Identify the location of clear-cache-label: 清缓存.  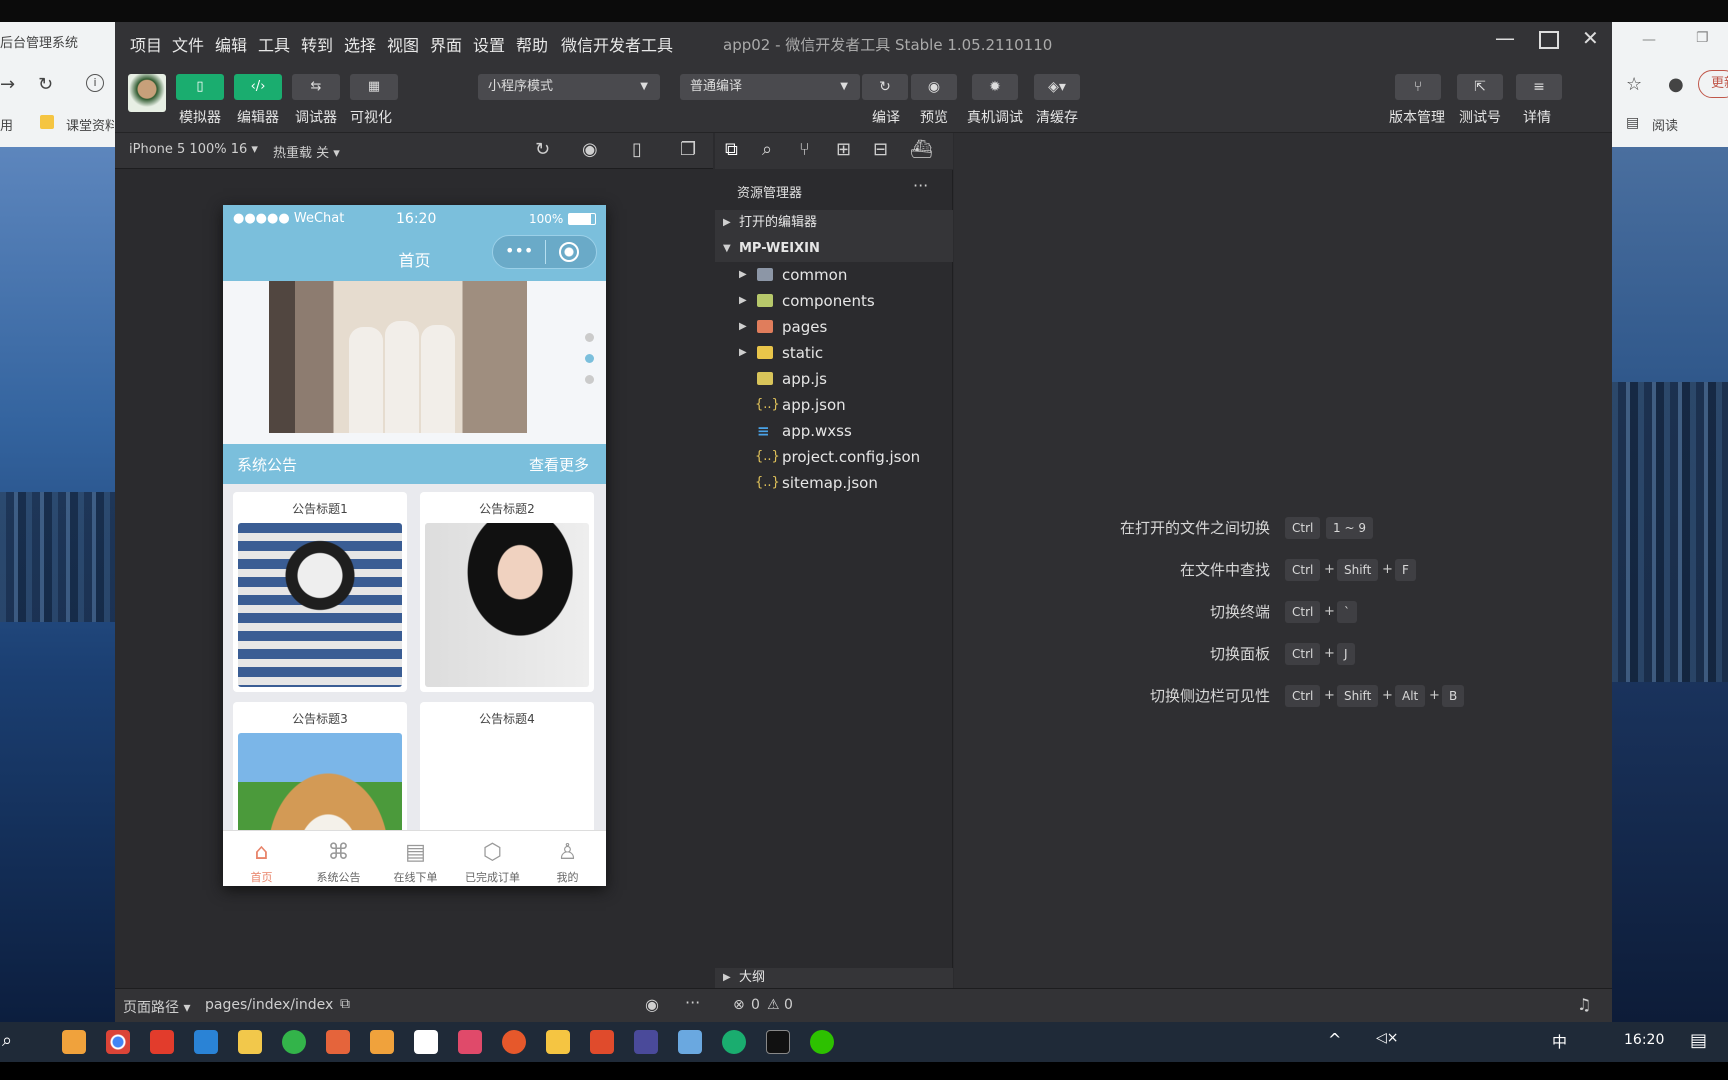
(1057, 117).